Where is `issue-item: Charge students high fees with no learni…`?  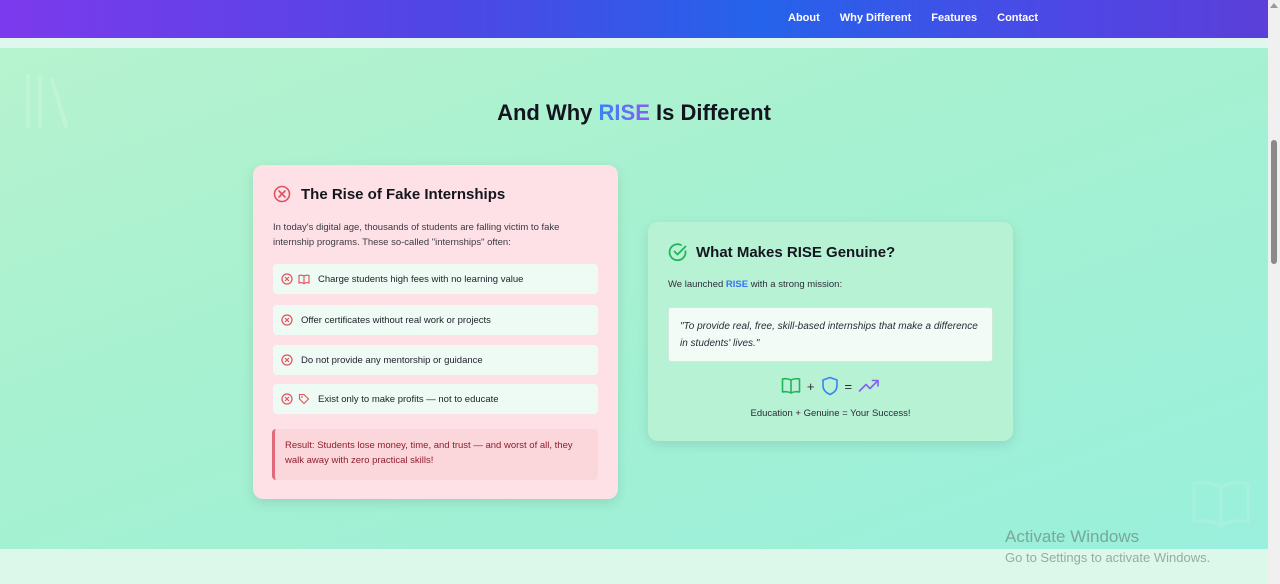 issue-item: Charge students high fees with no learni… is located at coordinates (435, 279).